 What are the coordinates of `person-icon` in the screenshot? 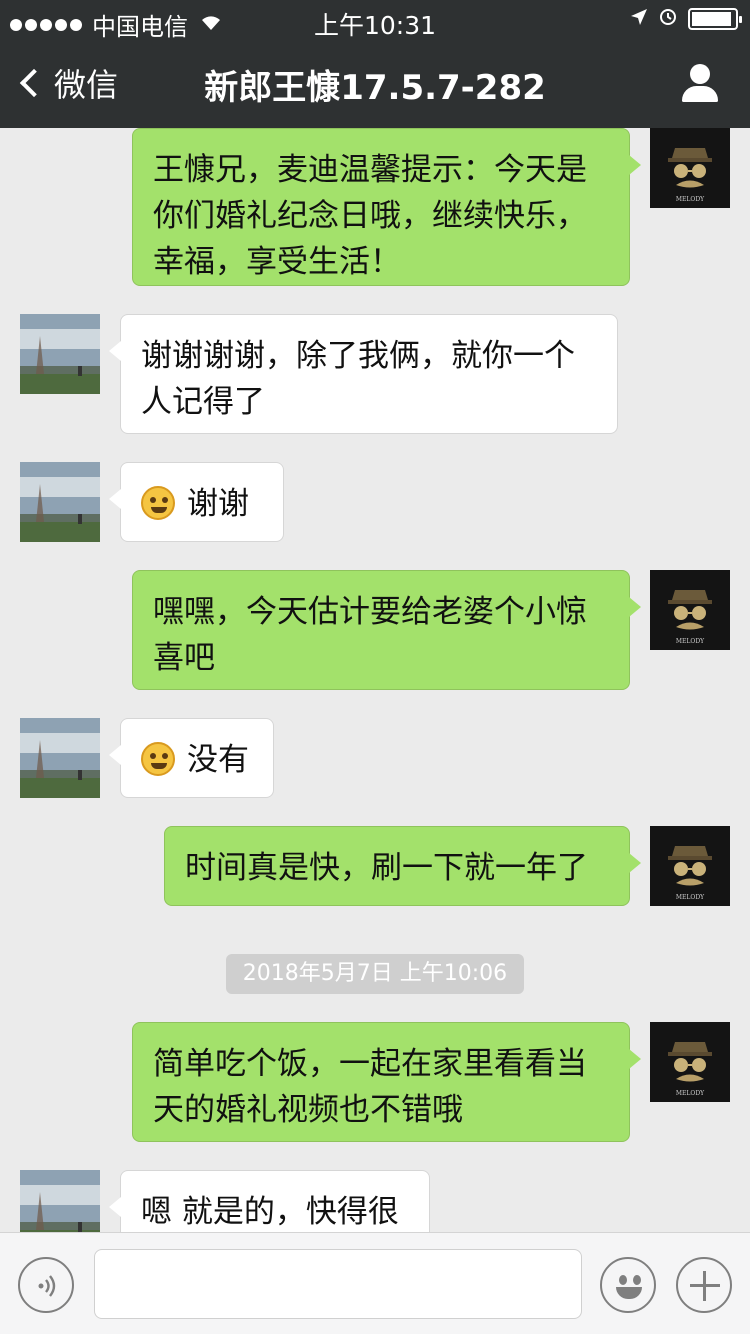 It's located at (700, 84).